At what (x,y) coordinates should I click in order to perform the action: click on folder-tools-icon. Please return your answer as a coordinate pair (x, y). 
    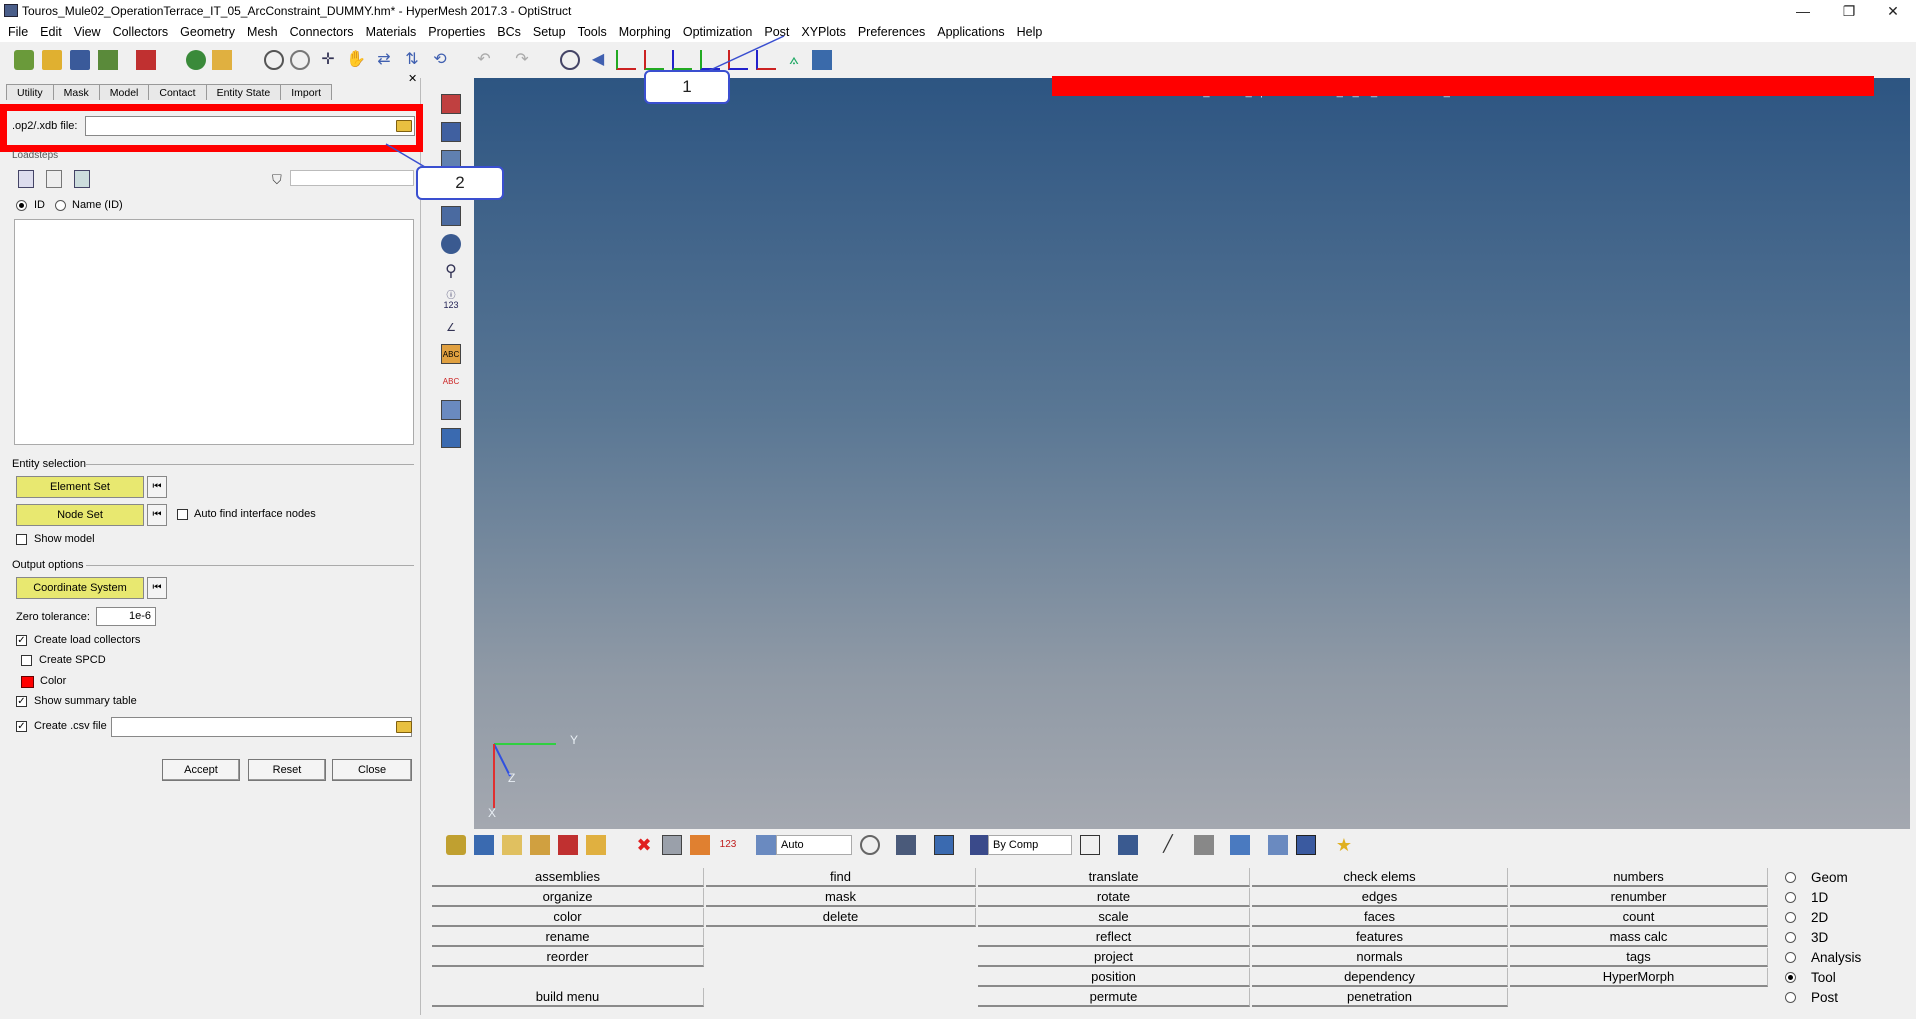
    Looking at the image, I should click on (596, 845).